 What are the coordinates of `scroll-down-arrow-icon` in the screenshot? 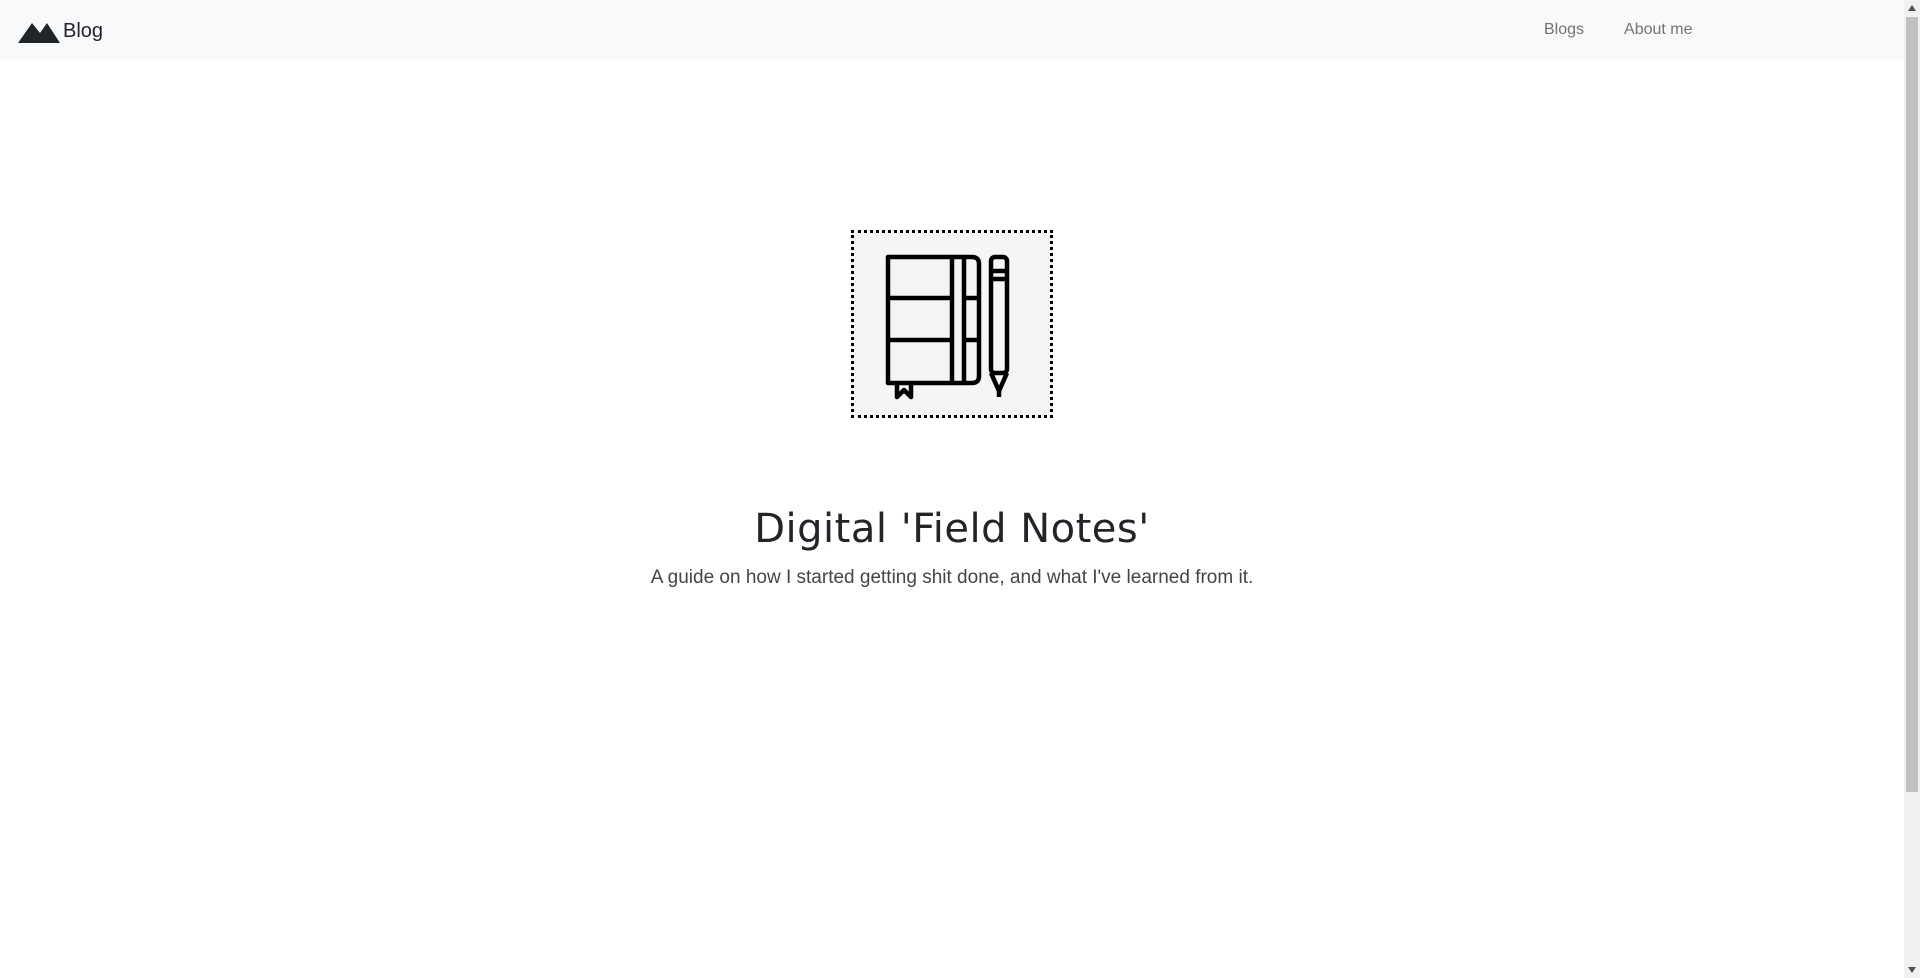 It's located at (1912, 970).